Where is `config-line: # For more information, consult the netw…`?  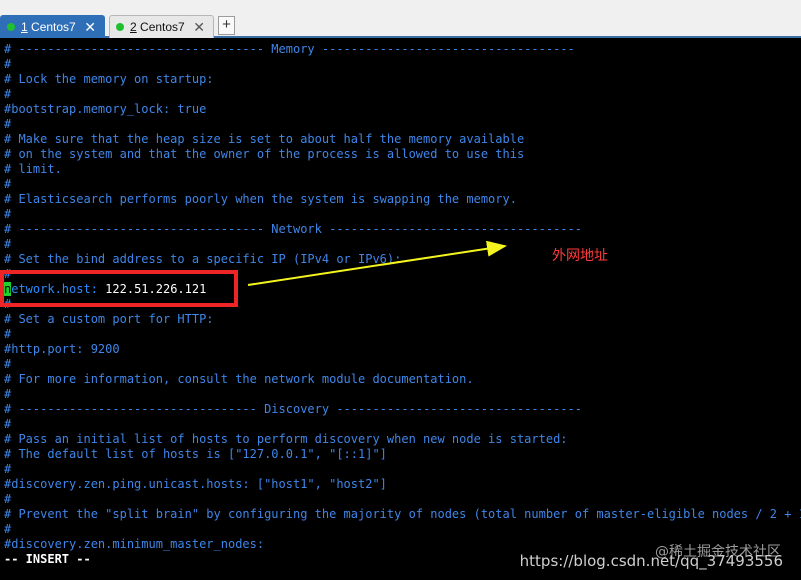
config-line: # For more information, consult the netw… is located at coordinates (239, 379).